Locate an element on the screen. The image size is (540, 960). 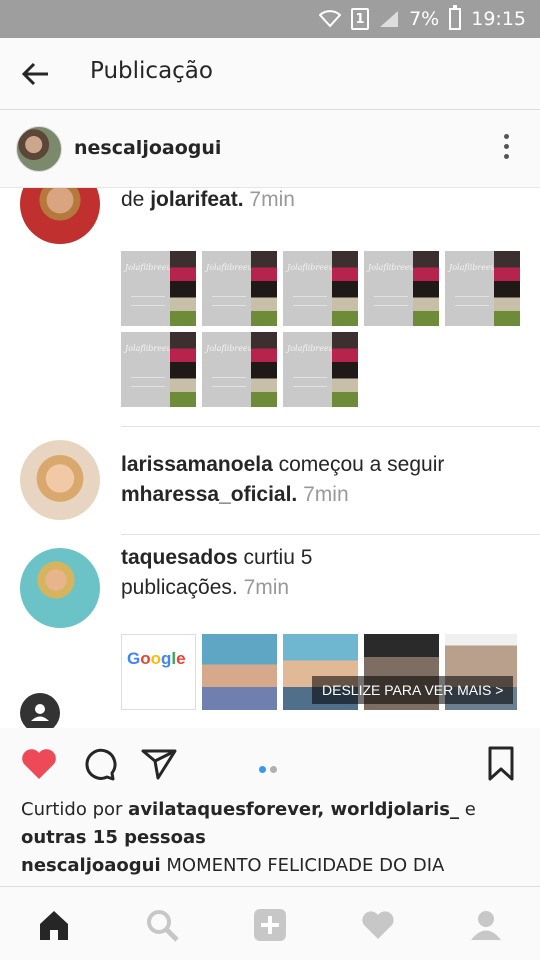
battery-percent: 7% is located at coordinates (424, 19).